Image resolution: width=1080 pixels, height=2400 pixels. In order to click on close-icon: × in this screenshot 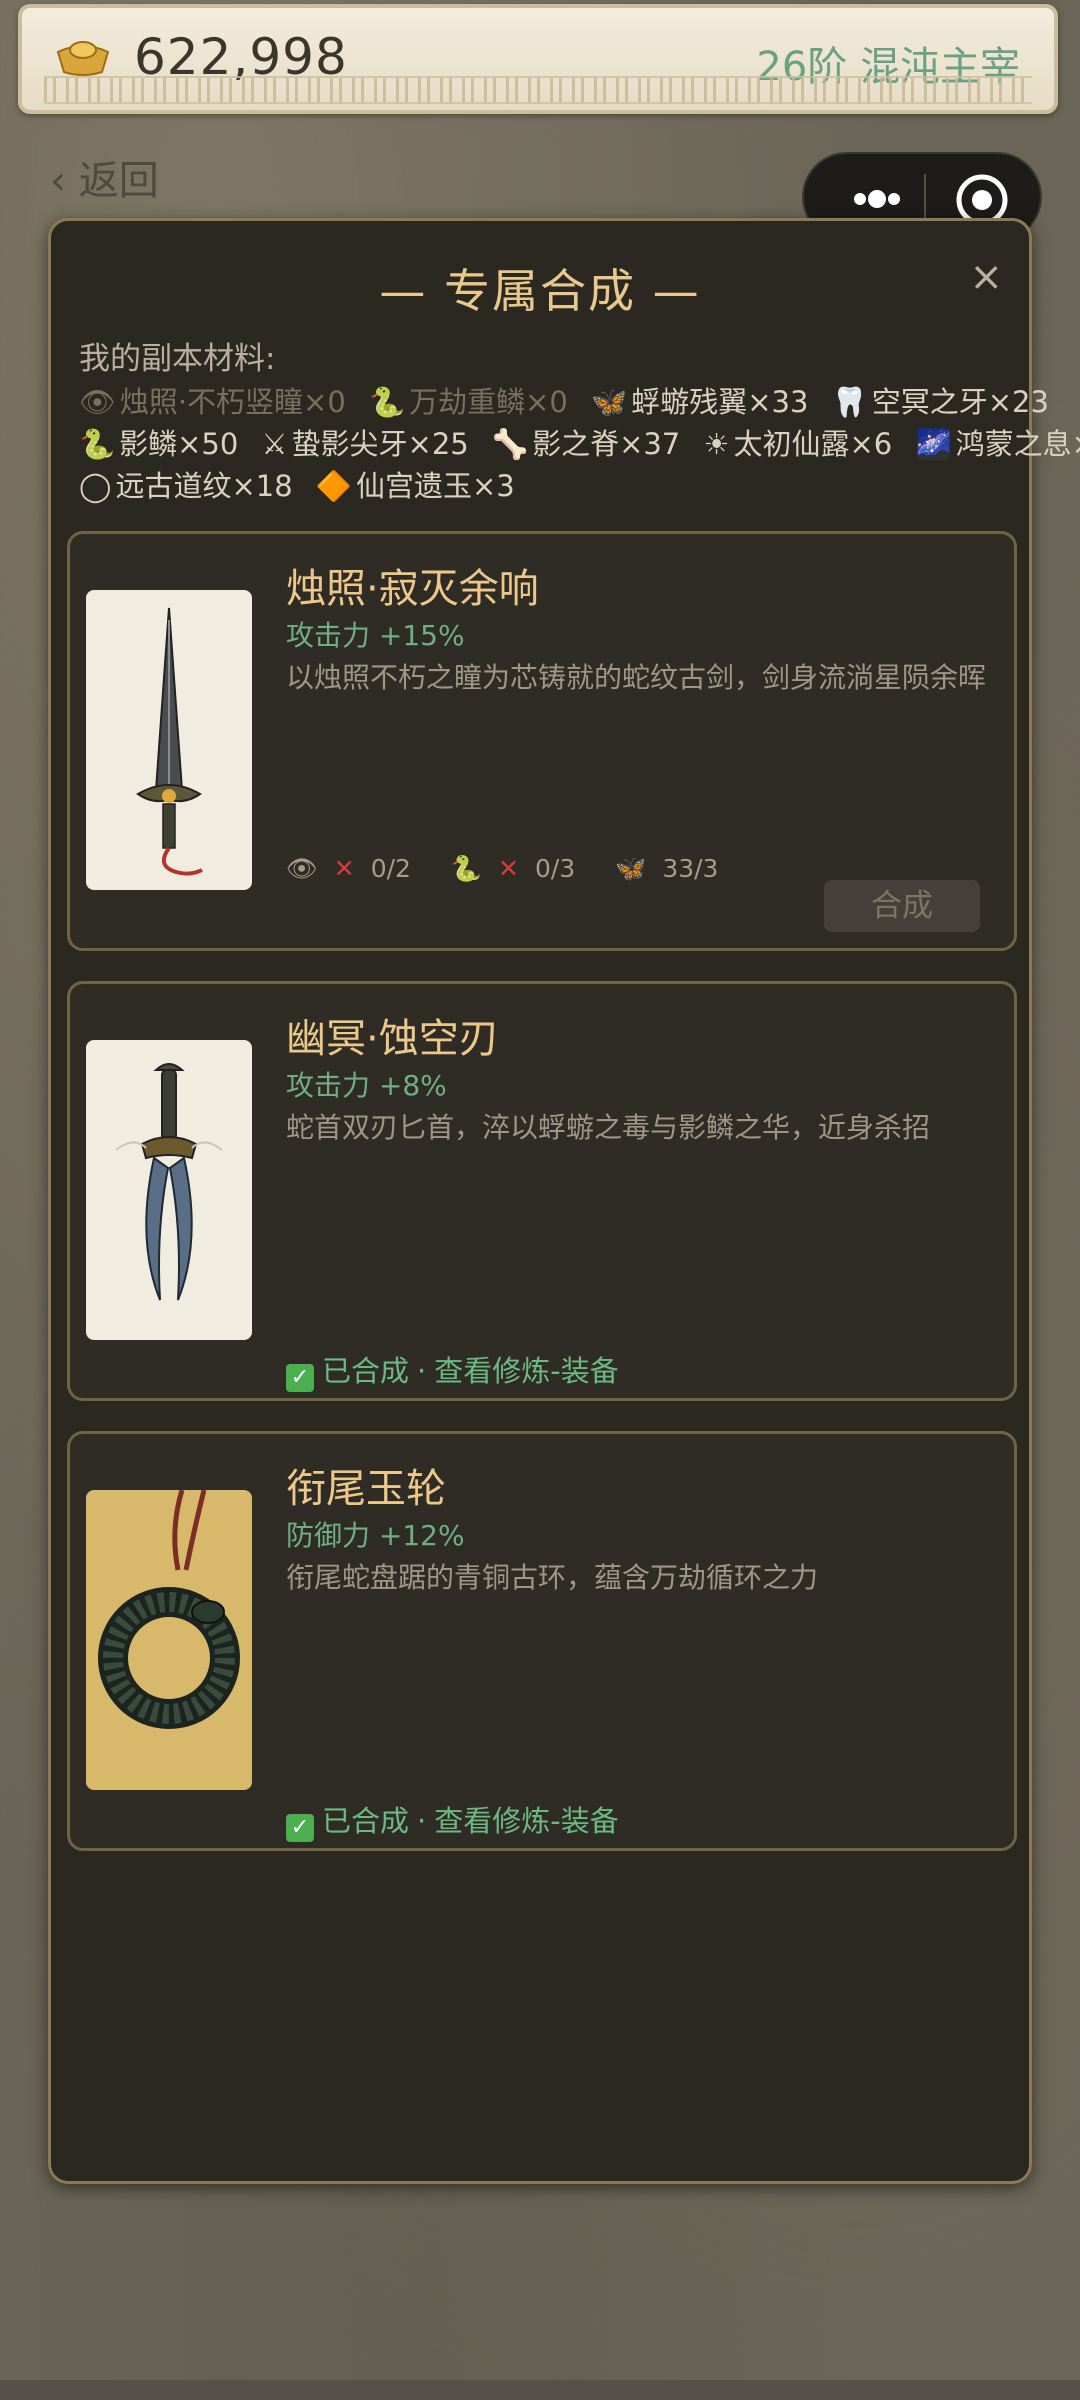, I will do `click(986, 277)`.